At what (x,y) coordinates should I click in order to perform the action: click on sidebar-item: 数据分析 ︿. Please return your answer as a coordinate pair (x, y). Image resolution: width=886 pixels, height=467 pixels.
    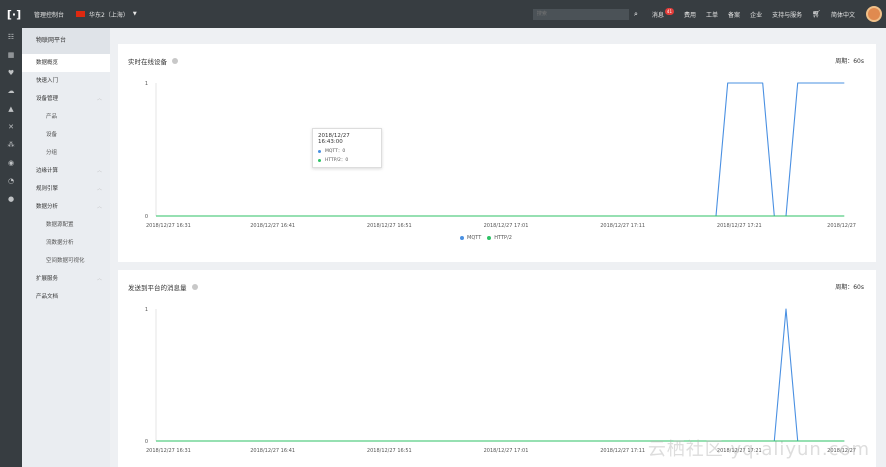
    Looking at the image, I should click on (66, 207).